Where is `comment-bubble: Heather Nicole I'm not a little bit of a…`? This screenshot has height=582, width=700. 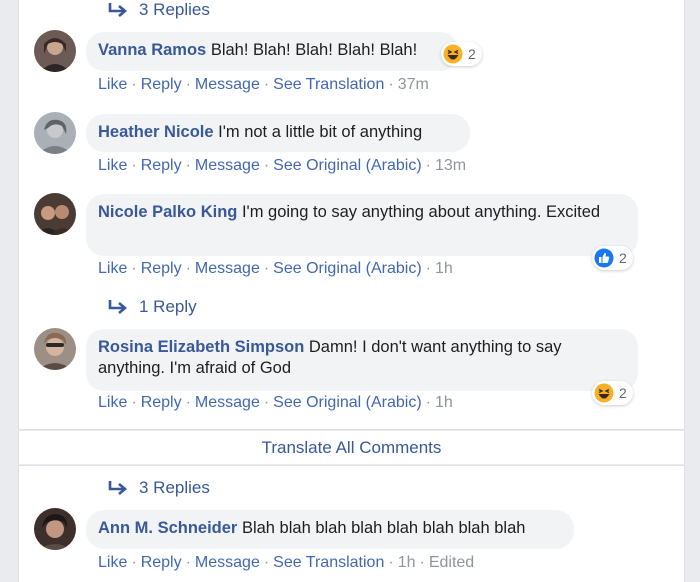 comment-bubble: Heather Nicole I'm not a little bit of a… is located at coordinates (278, 133).